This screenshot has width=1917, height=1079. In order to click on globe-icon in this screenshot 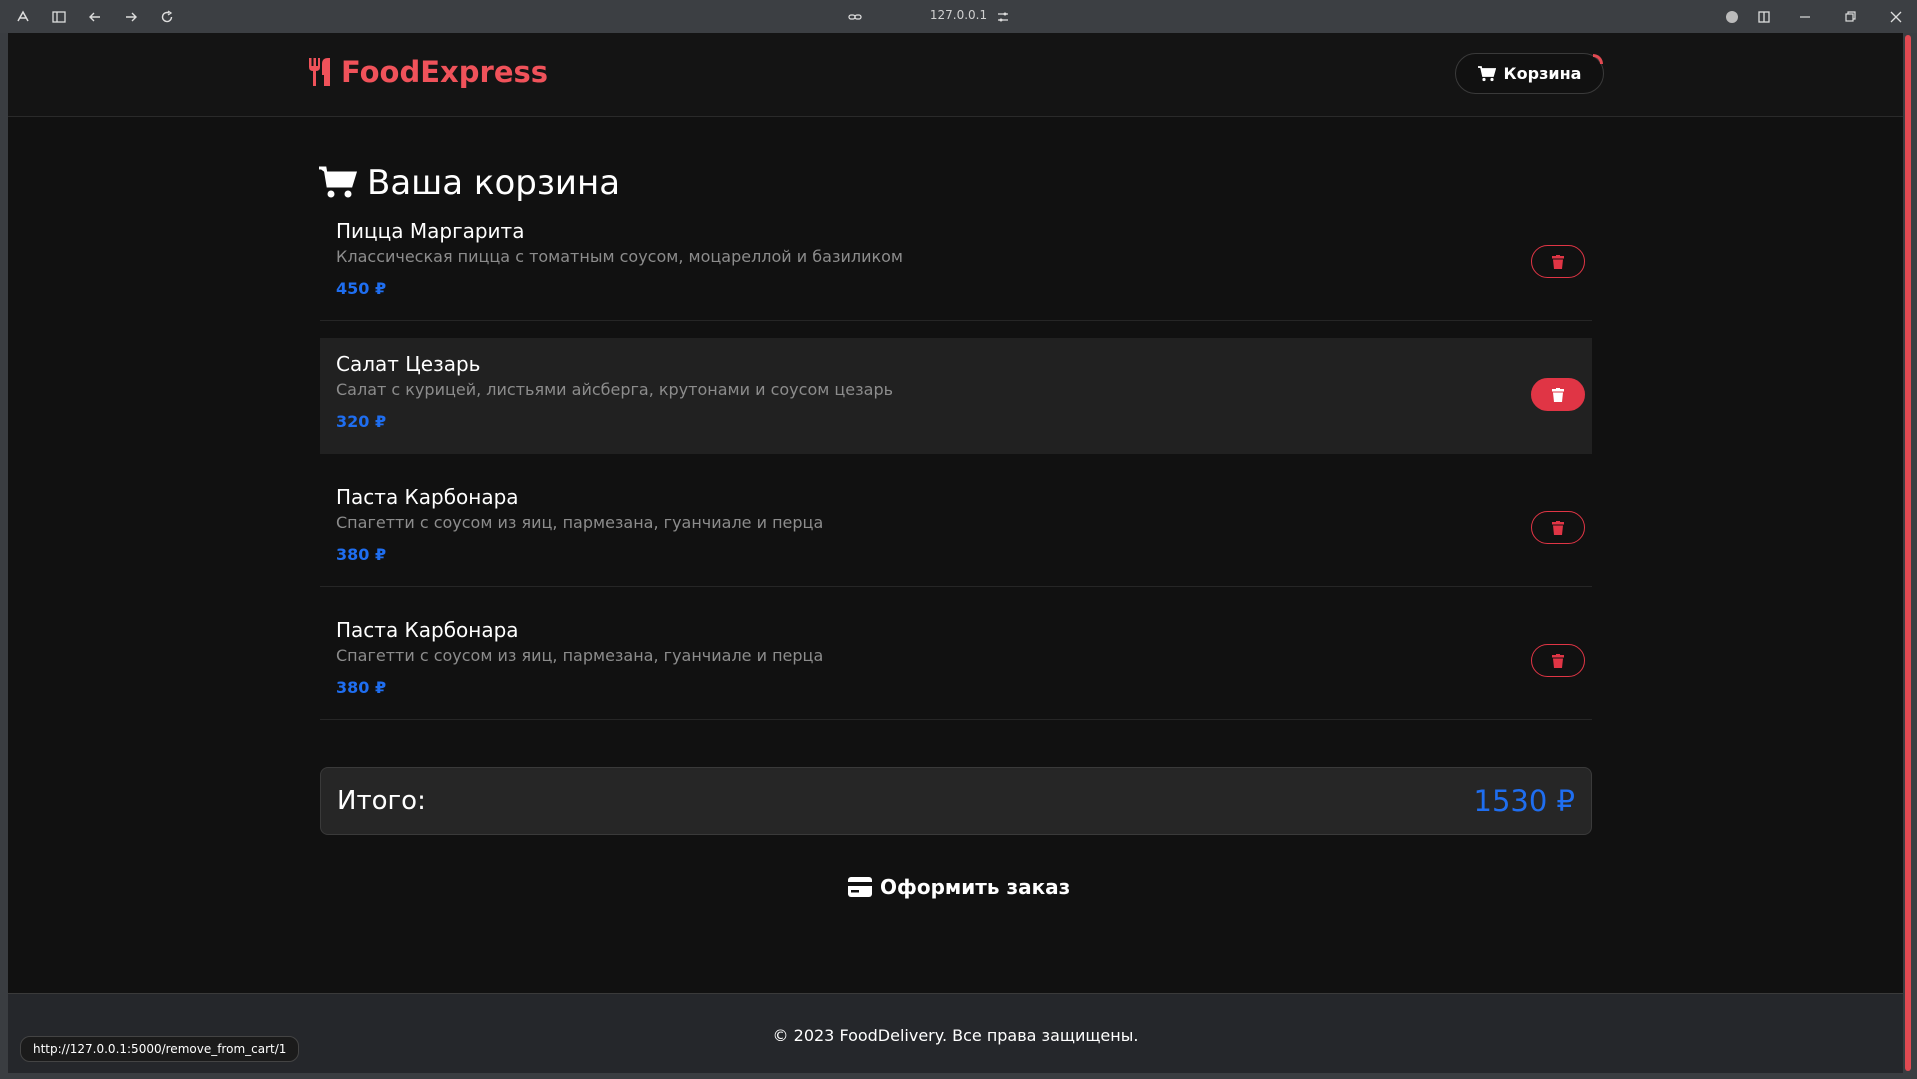, I will do `click(1732, 17)`.